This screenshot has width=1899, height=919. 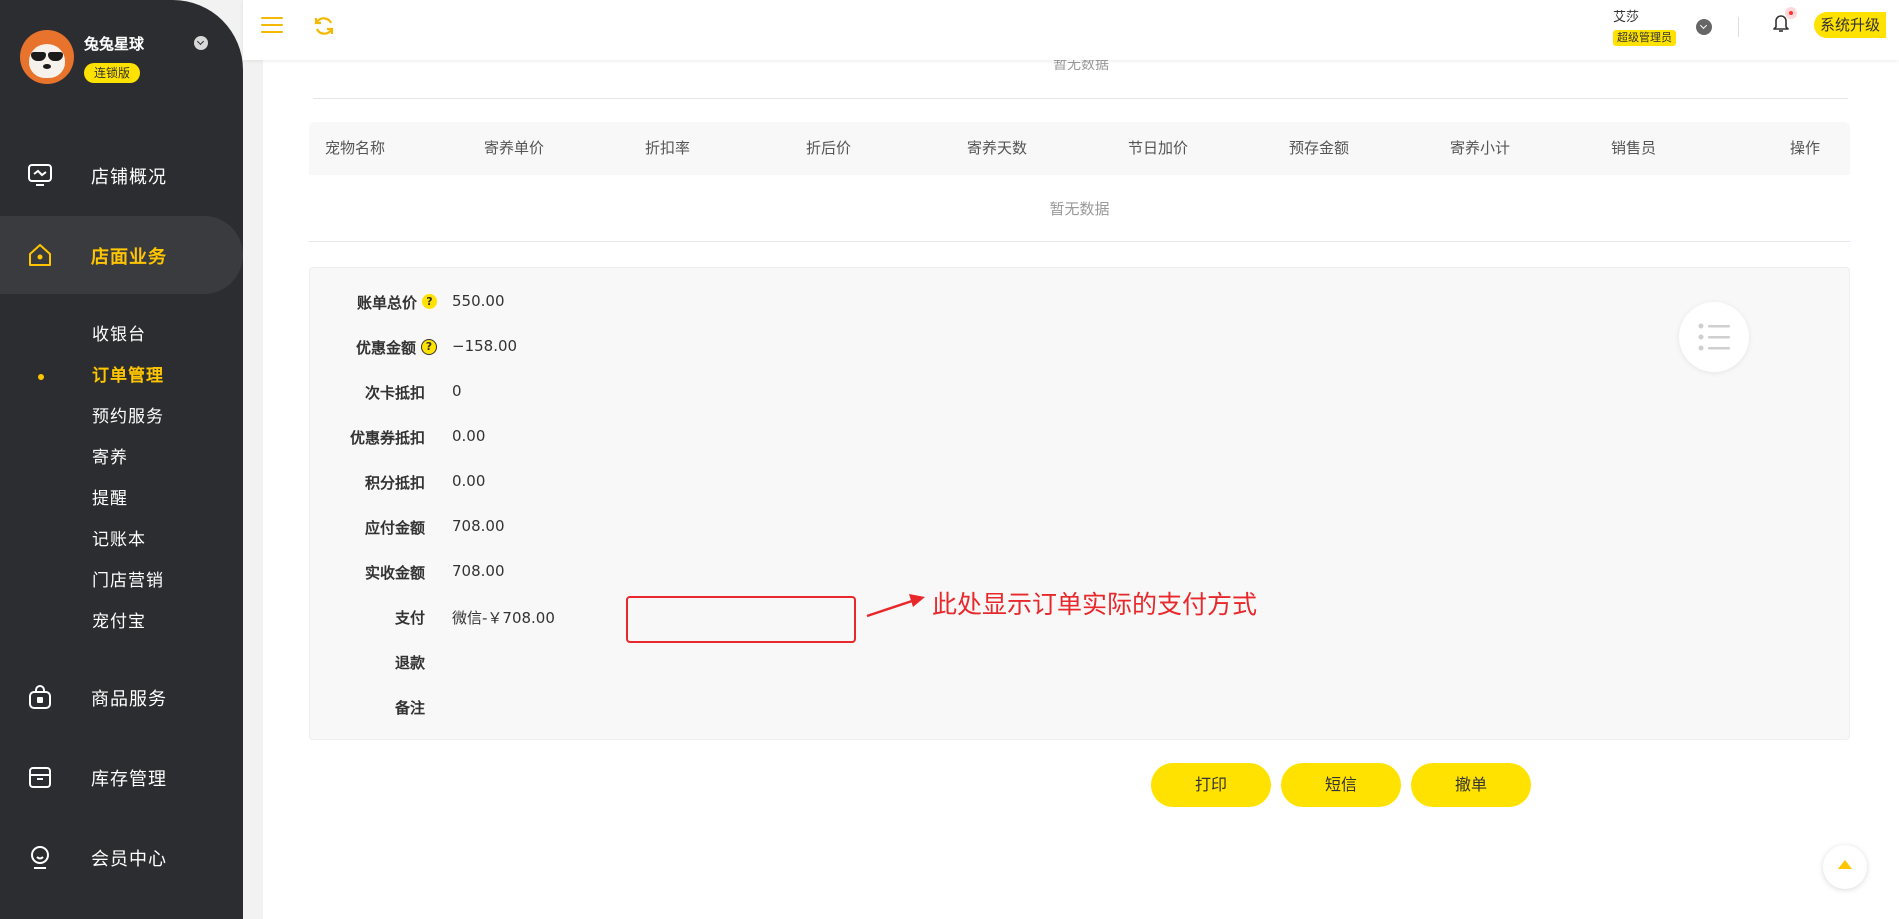 I want to click on column-header: 寄养单价, so click(x=514, y=148).